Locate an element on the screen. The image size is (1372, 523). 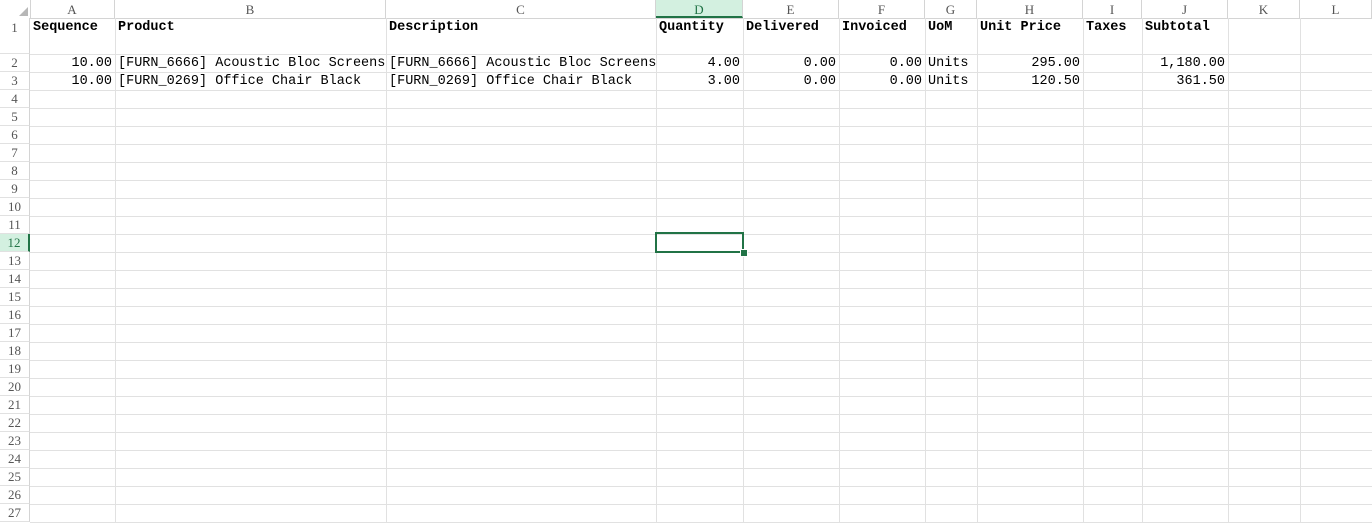
row-header-18: 18 is located at coordinates (15, 351).